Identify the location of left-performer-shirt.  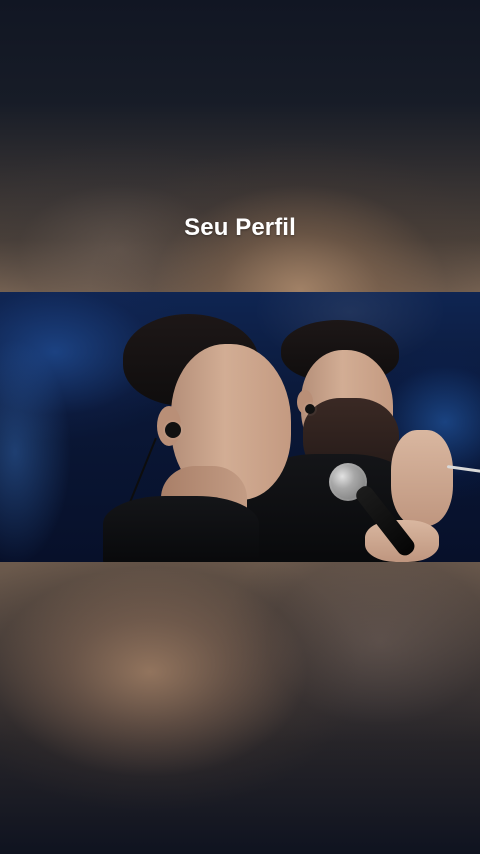
(181, 529).